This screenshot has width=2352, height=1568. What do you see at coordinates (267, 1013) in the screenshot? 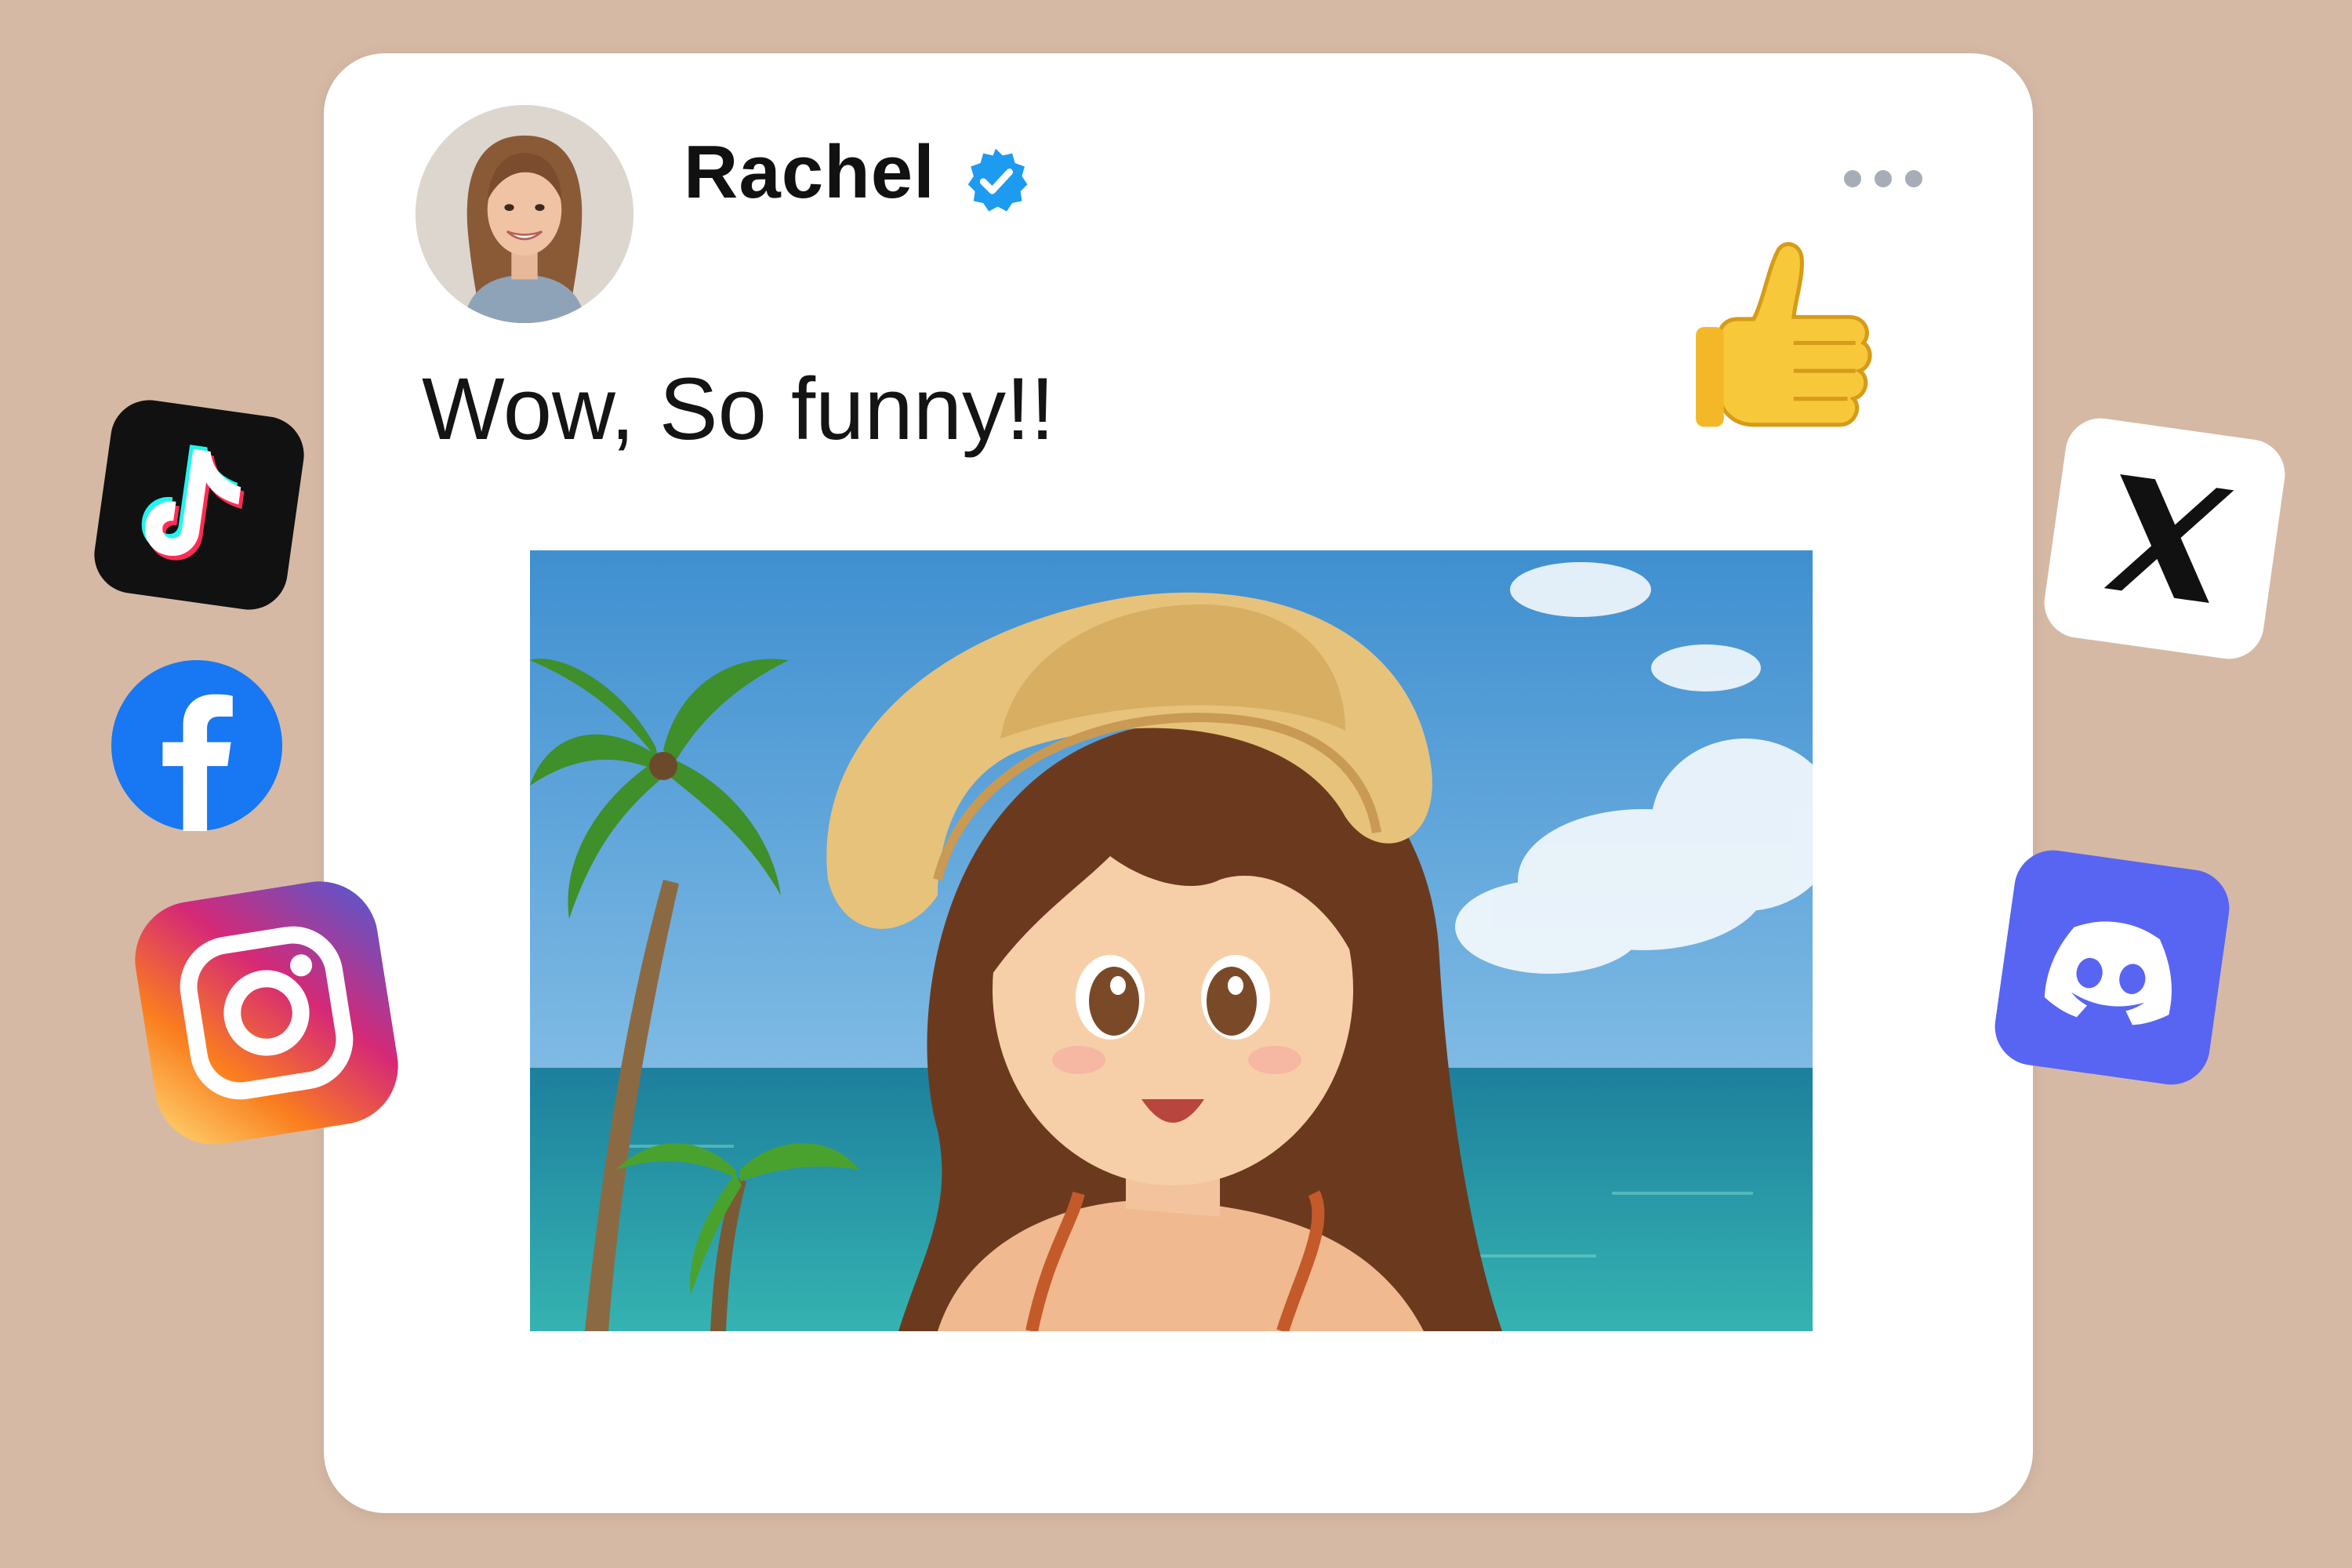
I see `instagram-icon` at bounding box center [267, 1013].